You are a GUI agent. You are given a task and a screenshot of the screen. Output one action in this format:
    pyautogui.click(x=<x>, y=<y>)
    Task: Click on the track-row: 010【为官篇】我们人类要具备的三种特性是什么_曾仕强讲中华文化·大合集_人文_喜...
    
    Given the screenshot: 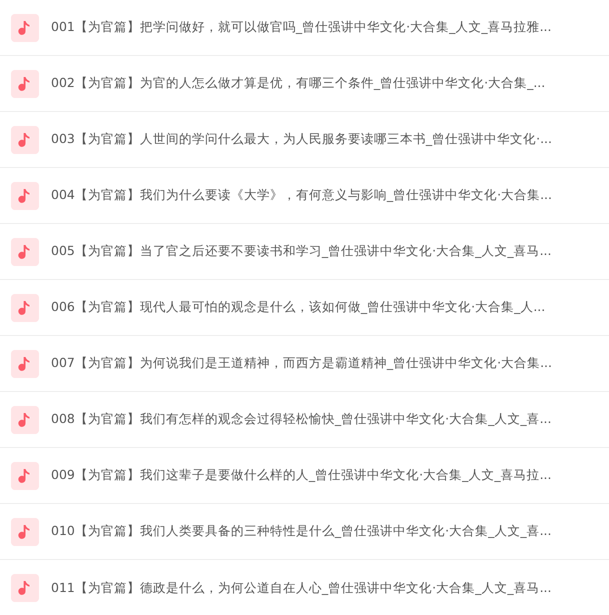 What is the action you would take?
    pyautogui.click(x=304, y=532)
    